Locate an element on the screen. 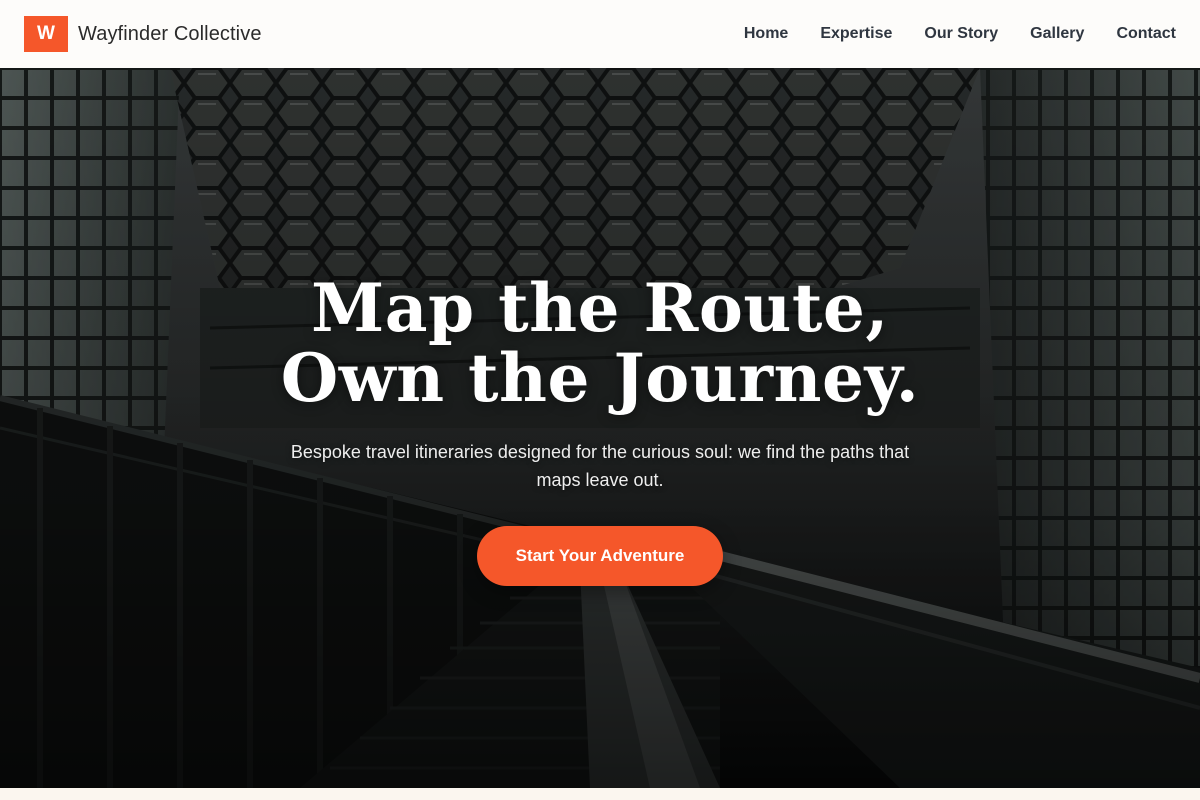 Image resolution: width=1200 pixels, height=800 pixels. main-nav: Home Expertise Our Story Gallery Contact is located at coordinates (944, 34).